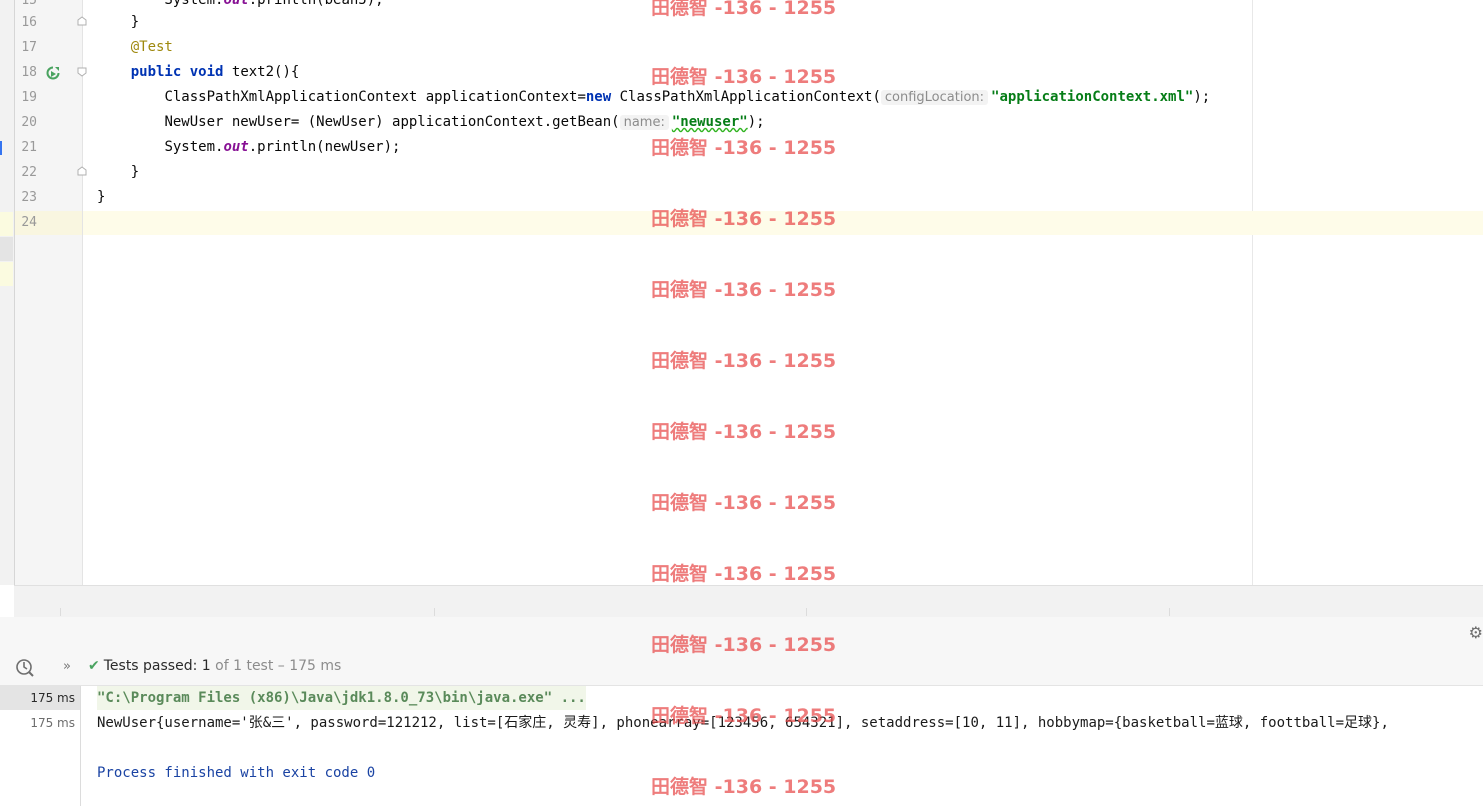 Image resolution: width=1483 pixels, height=806 pixels. I want to click on tool-window-splitter, so click(748, 601).